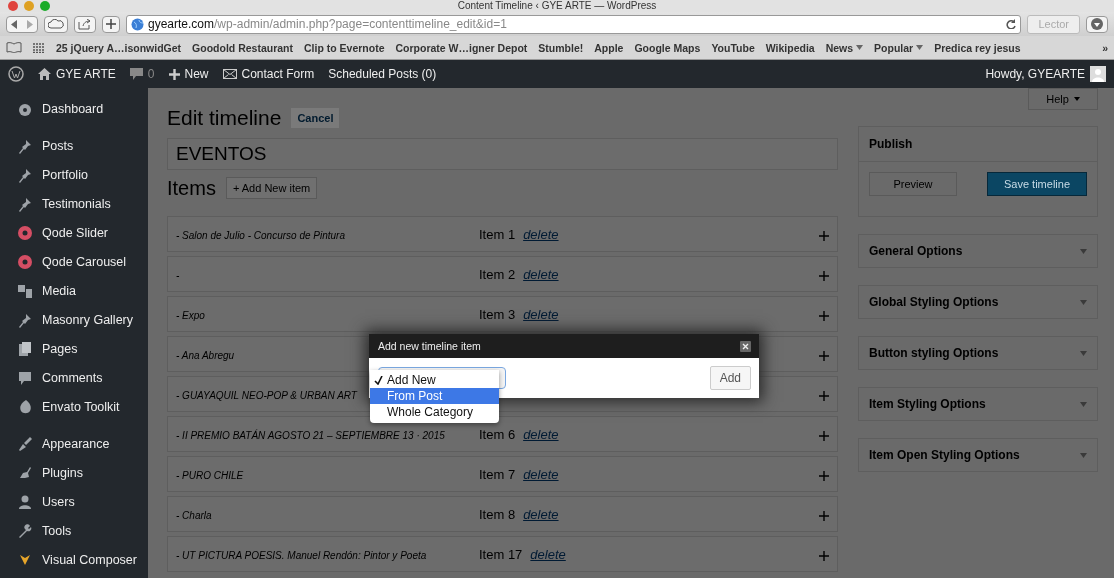 This screenshot has width=1114, height=578. I want to click on item-label: Item 6, so click(497, 434).